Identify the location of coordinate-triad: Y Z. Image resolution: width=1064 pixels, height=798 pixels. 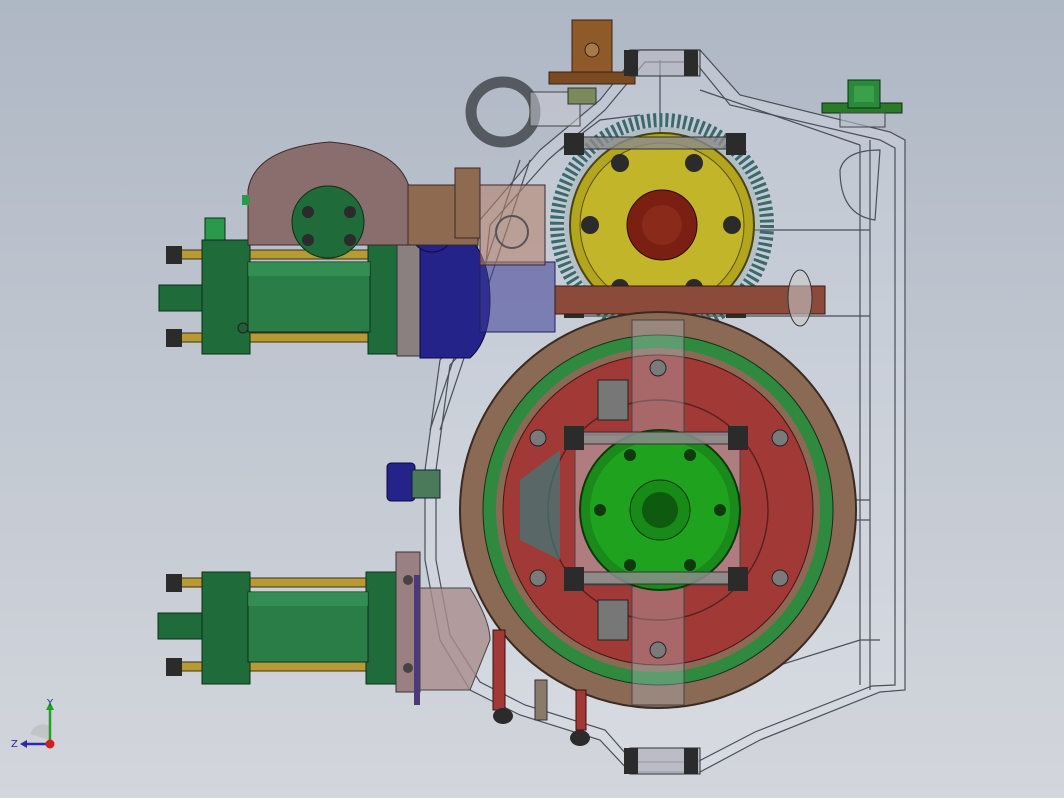
(33, 724).